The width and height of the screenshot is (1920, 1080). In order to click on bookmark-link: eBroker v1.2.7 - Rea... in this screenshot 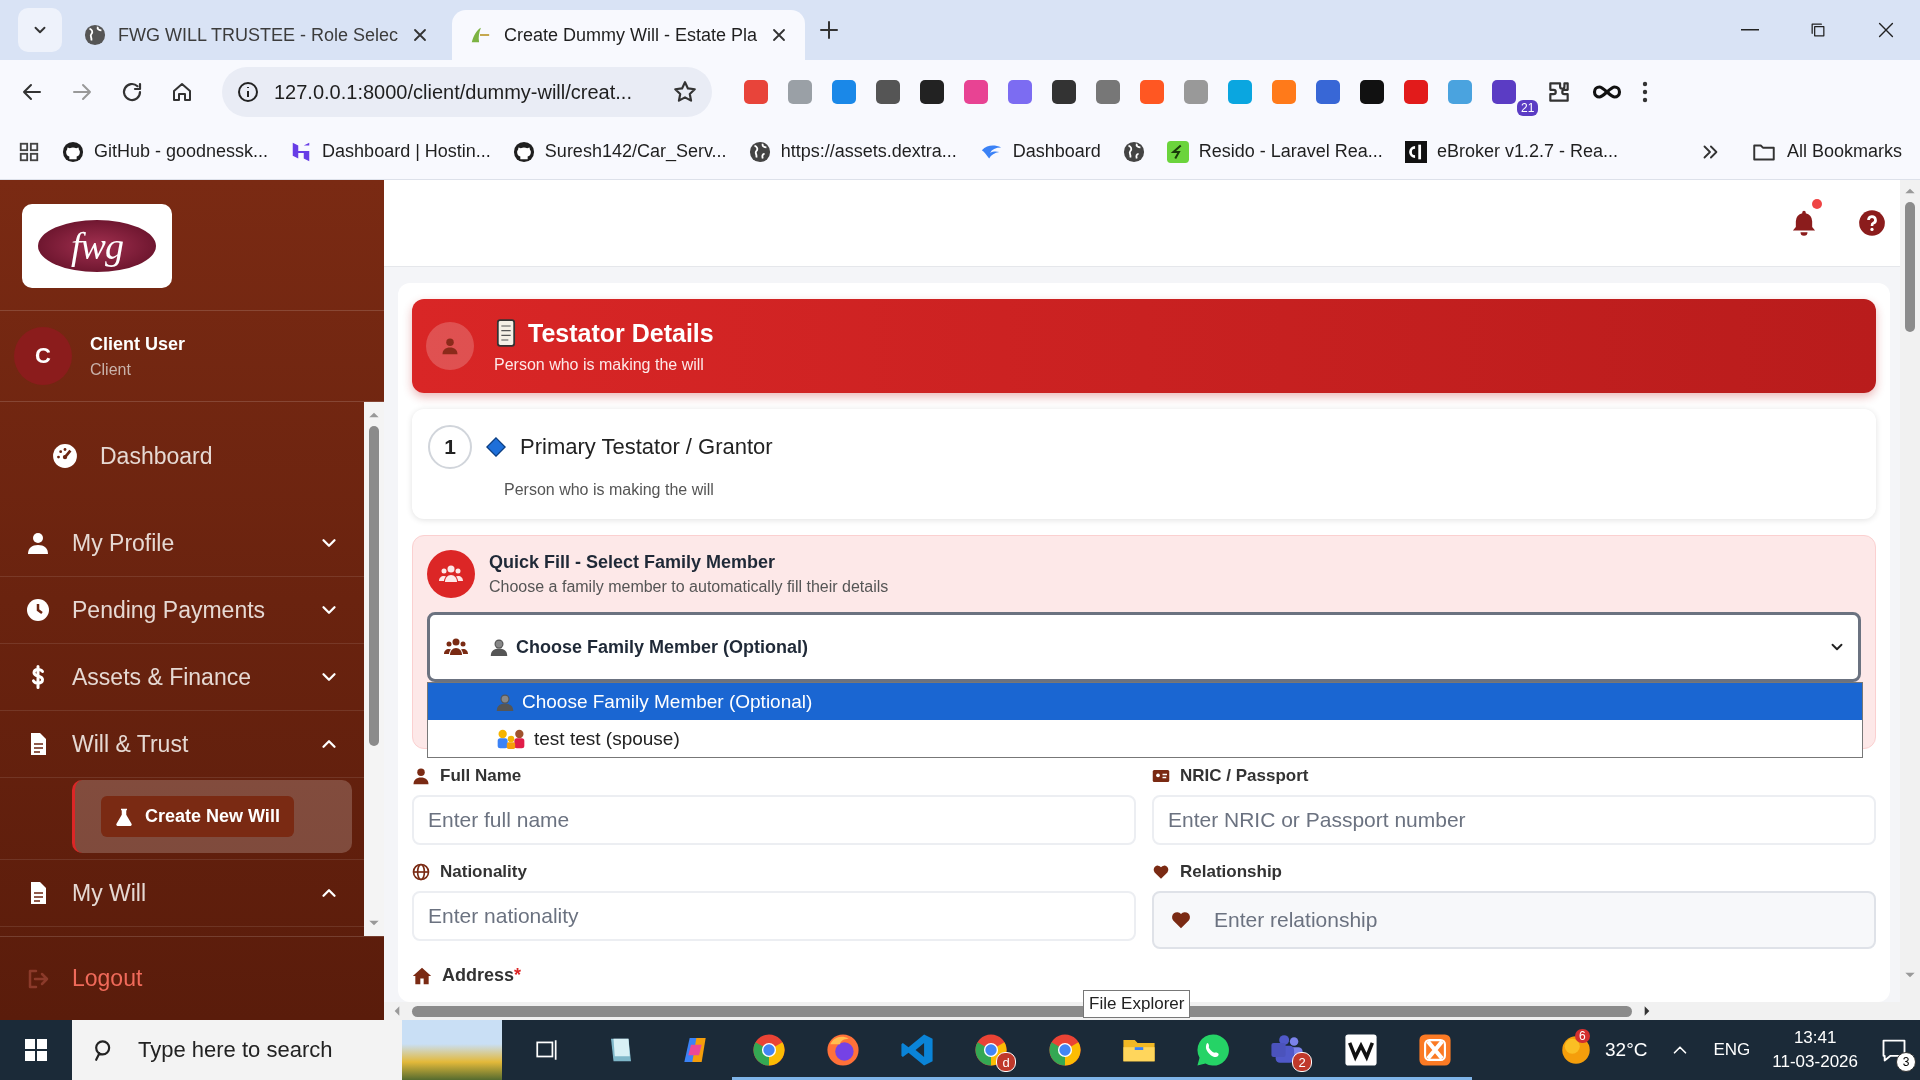, I will do `click(1511, 151)`.